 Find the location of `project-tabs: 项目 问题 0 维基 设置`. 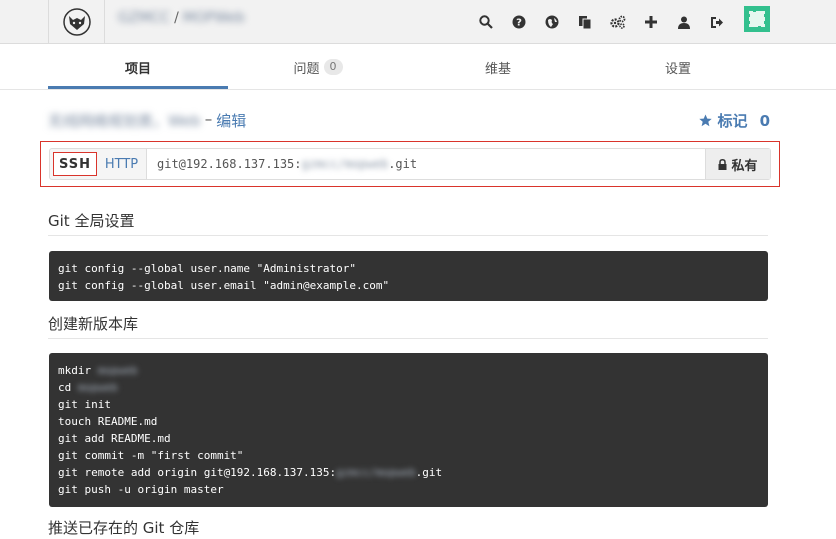

project-tabs: 项目 问题 0 维基 设置 is located at coordinates (408, 67).